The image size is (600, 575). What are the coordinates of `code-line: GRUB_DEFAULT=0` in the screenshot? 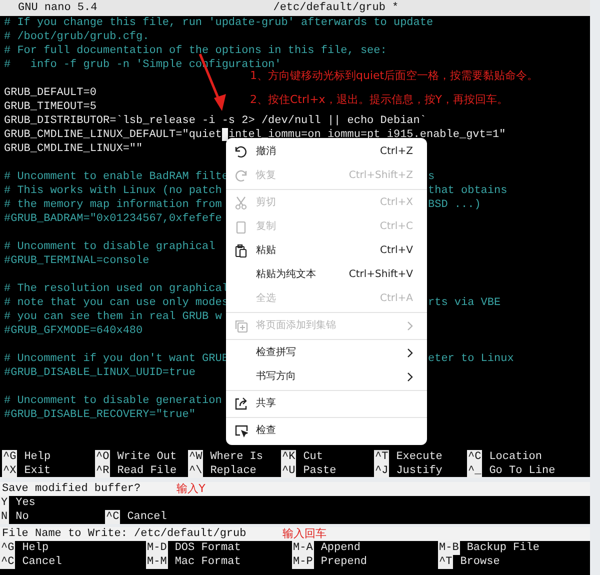 It's located at (50, 93).